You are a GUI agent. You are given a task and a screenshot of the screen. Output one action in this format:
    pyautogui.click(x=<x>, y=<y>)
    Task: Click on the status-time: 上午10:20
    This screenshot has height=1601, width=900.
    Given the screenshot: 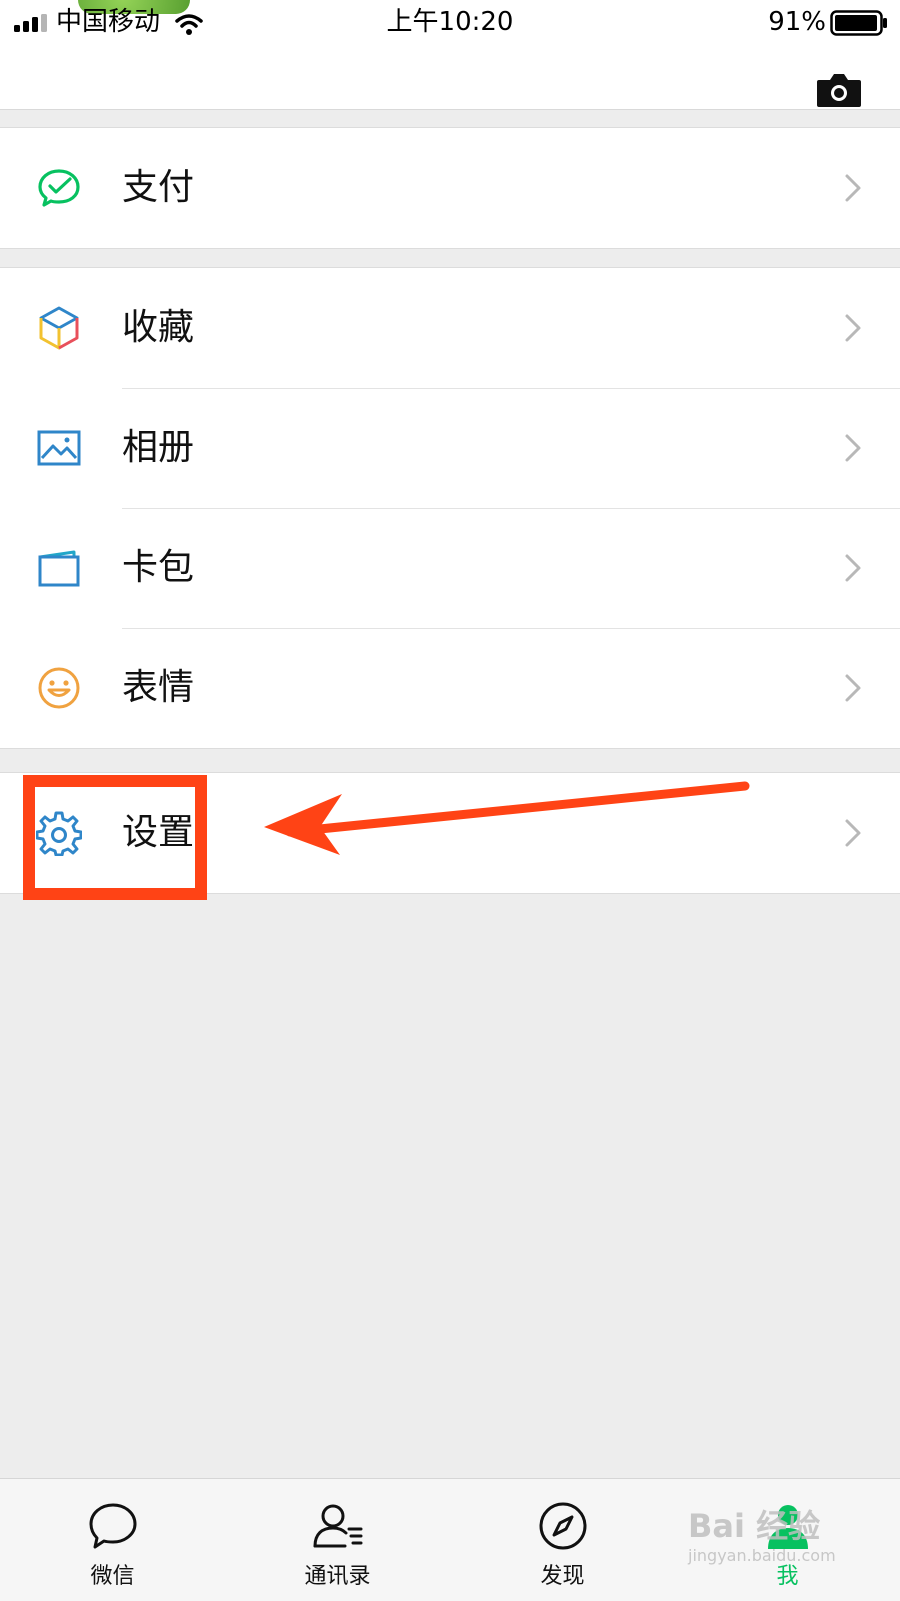 What is the action you would take?
    pyautogui.click(x=450, y=22)
    